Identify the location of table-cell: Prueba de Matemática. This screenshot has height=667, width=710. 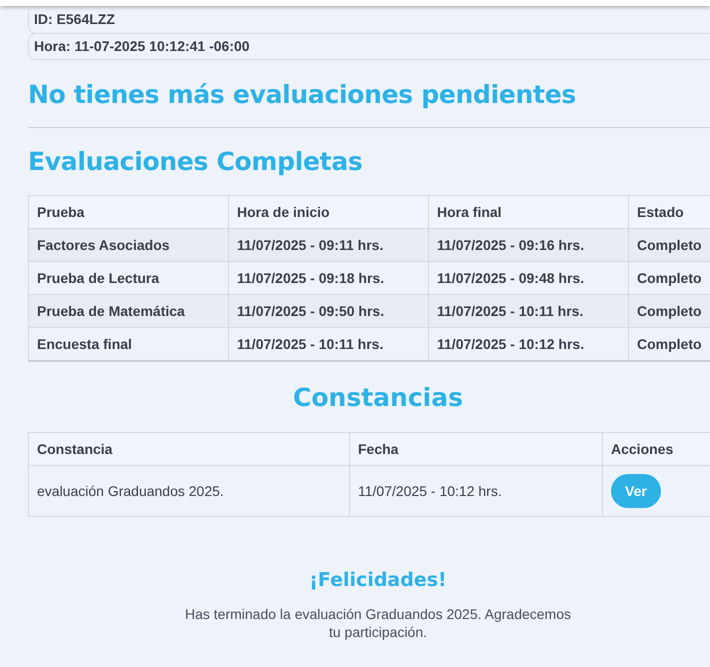
(128, 311).